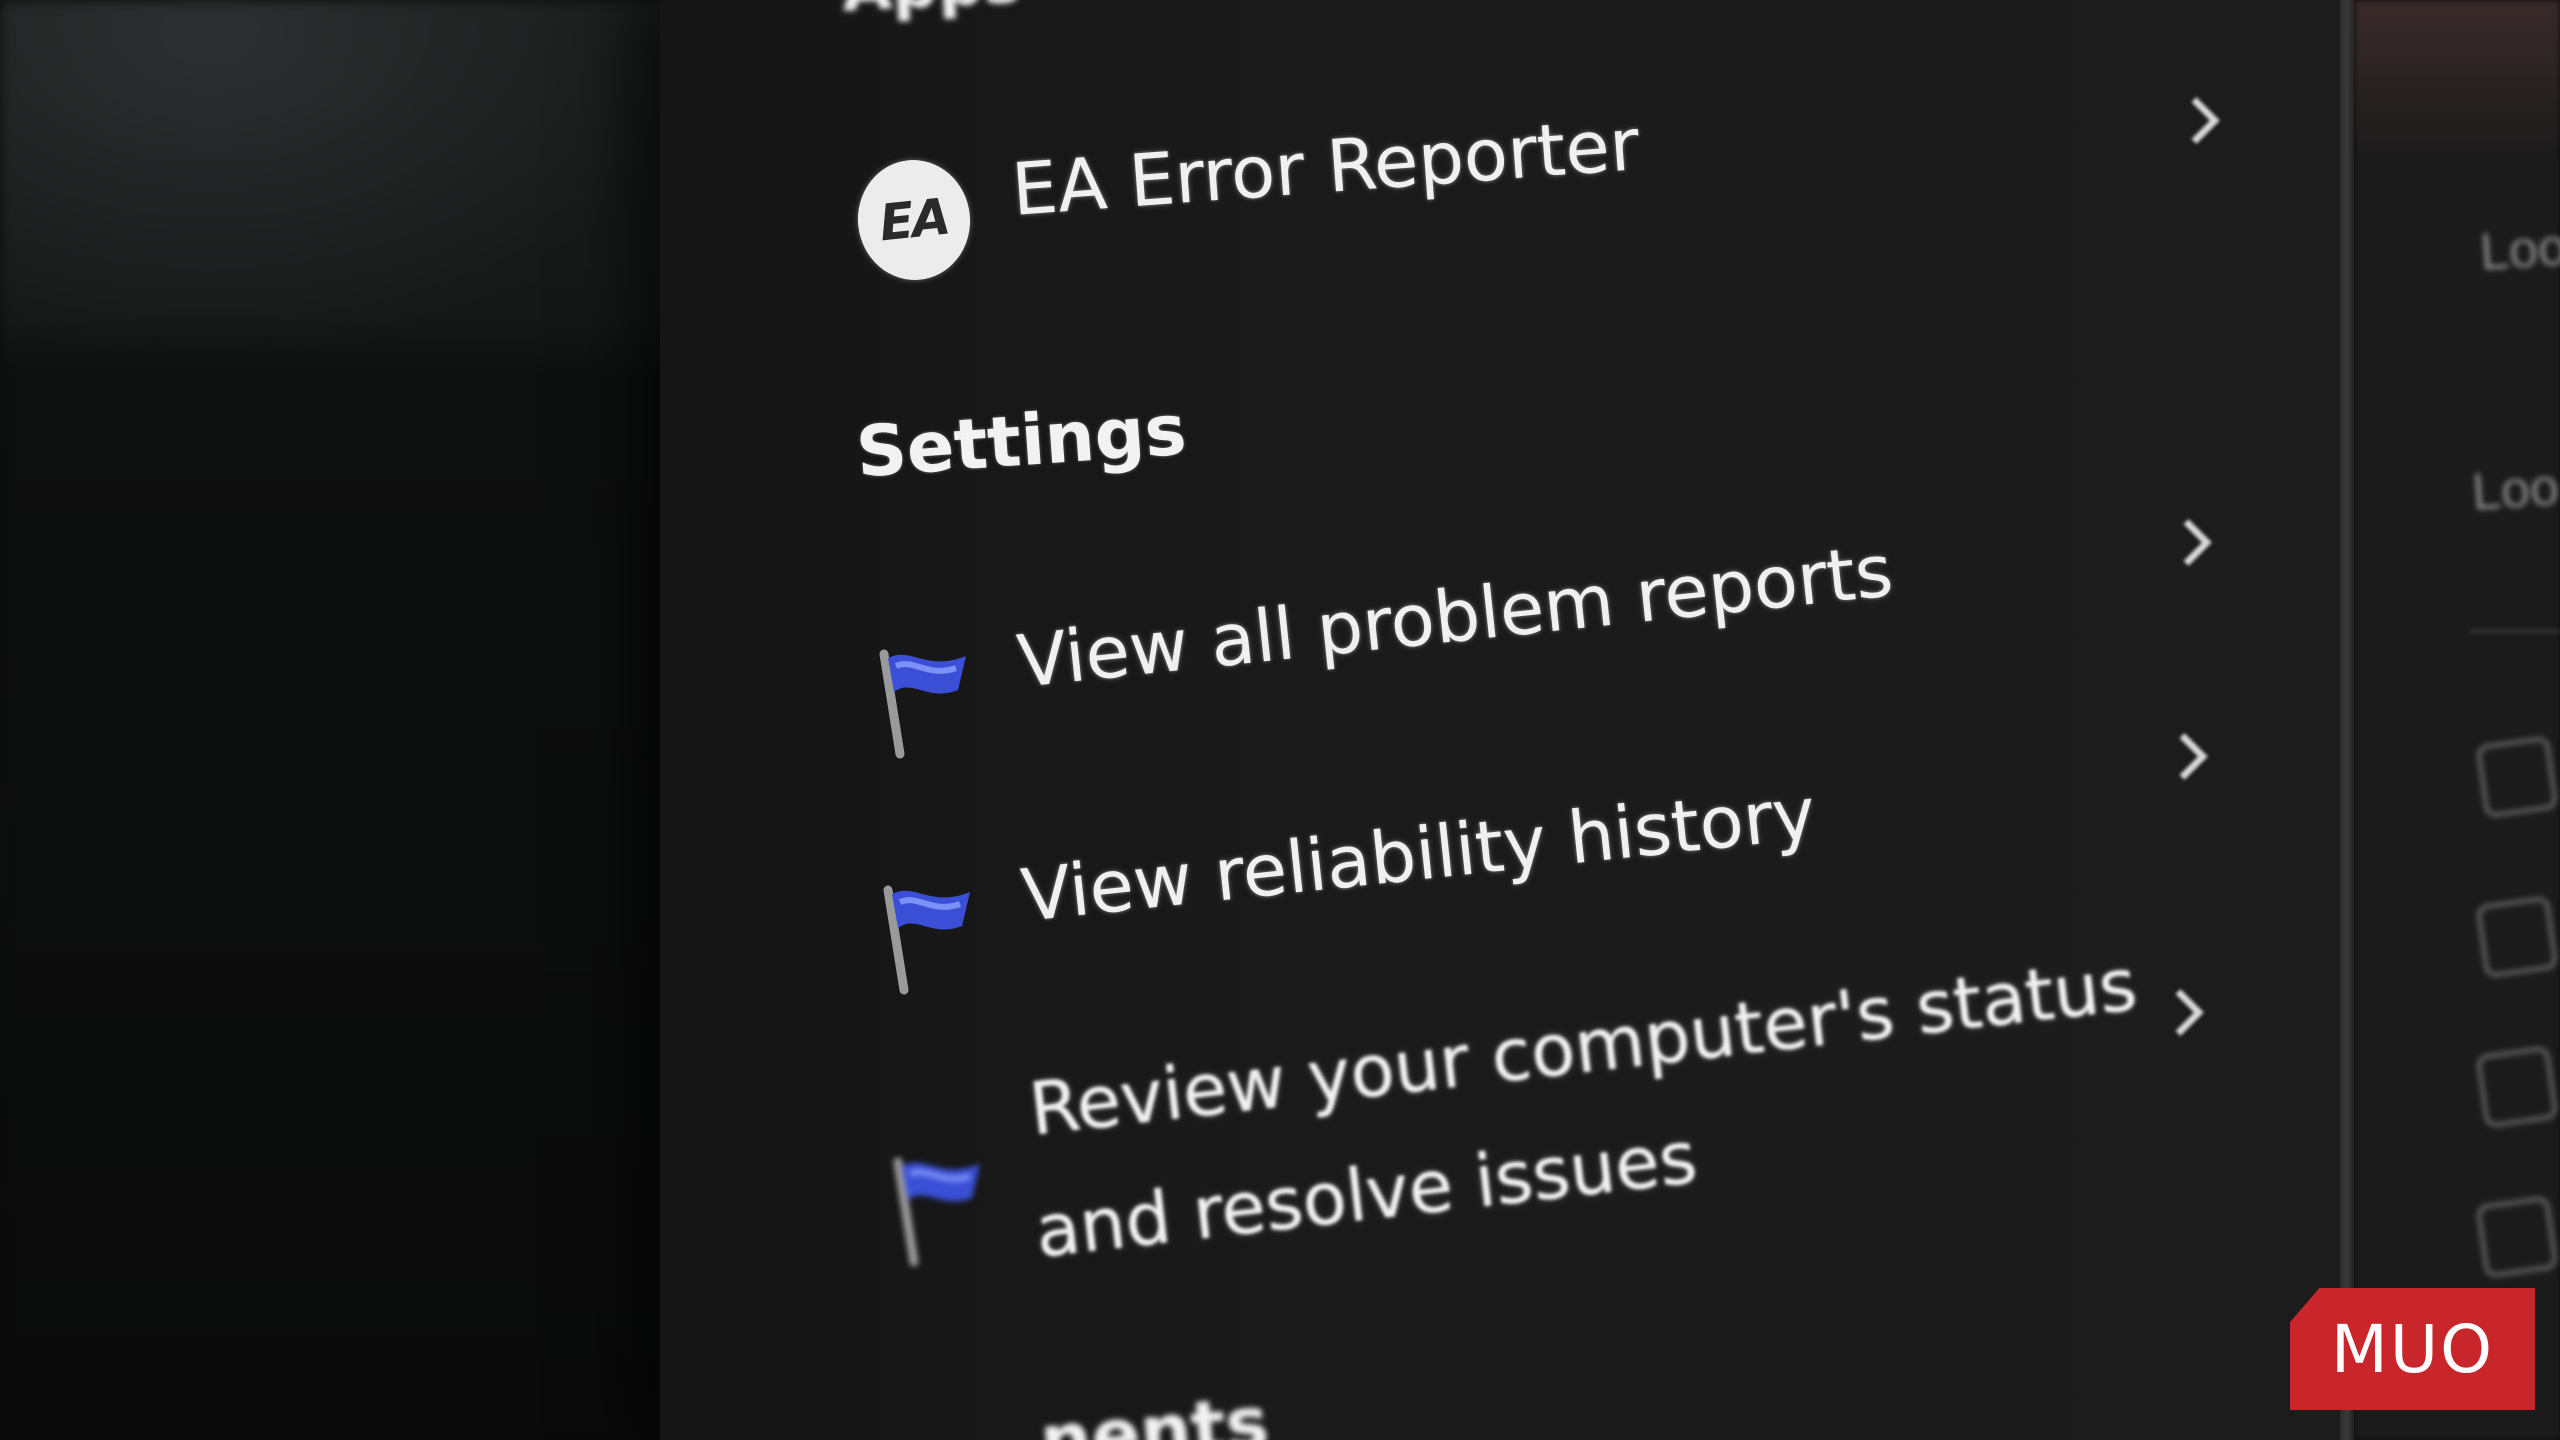  I want to click on ea-logo-text: EA, so click(914, 220).